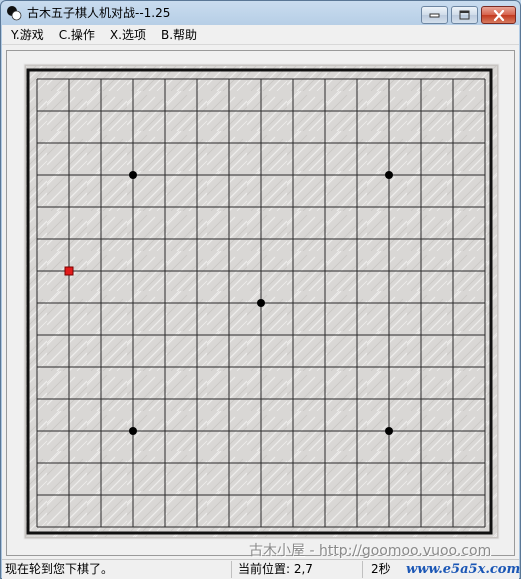 The image size is (521, 579). I want to click on status-message: 现在轮到您下棋了。, so click(59, 569).